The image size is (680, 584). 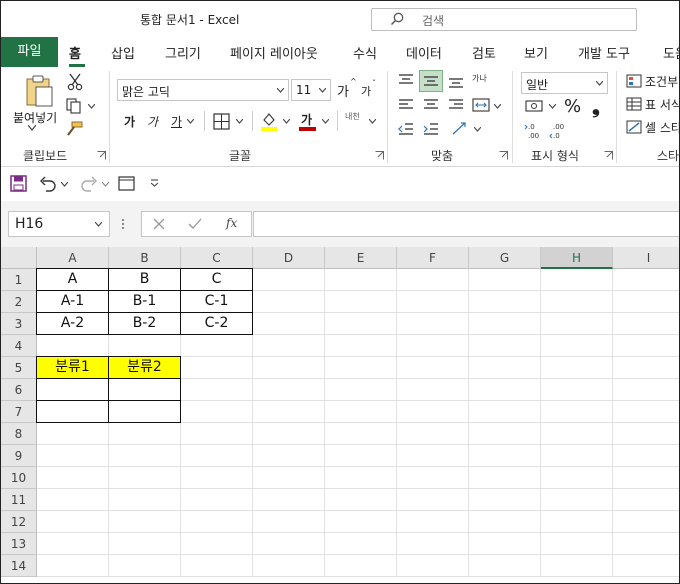 What do you see at coordinates (239, 121) in the screenshot?
I see `borders-chevron-down-icon` at bounding box center [239, 121].